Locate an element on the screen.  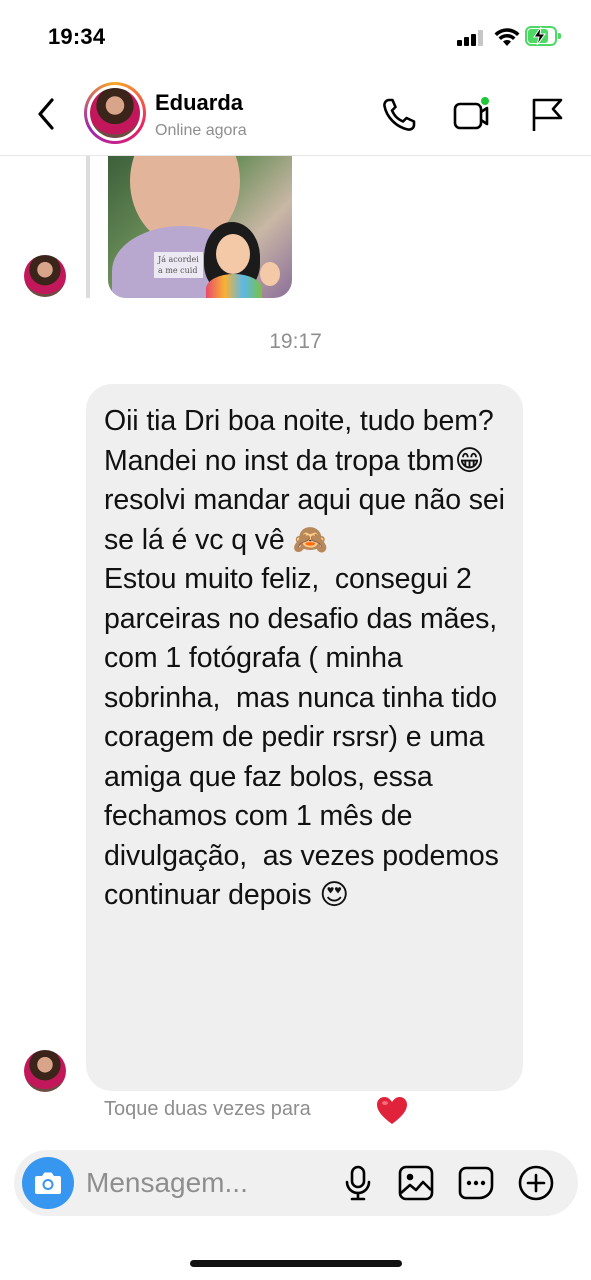
battery-icon is located at coordinates (543, 36).